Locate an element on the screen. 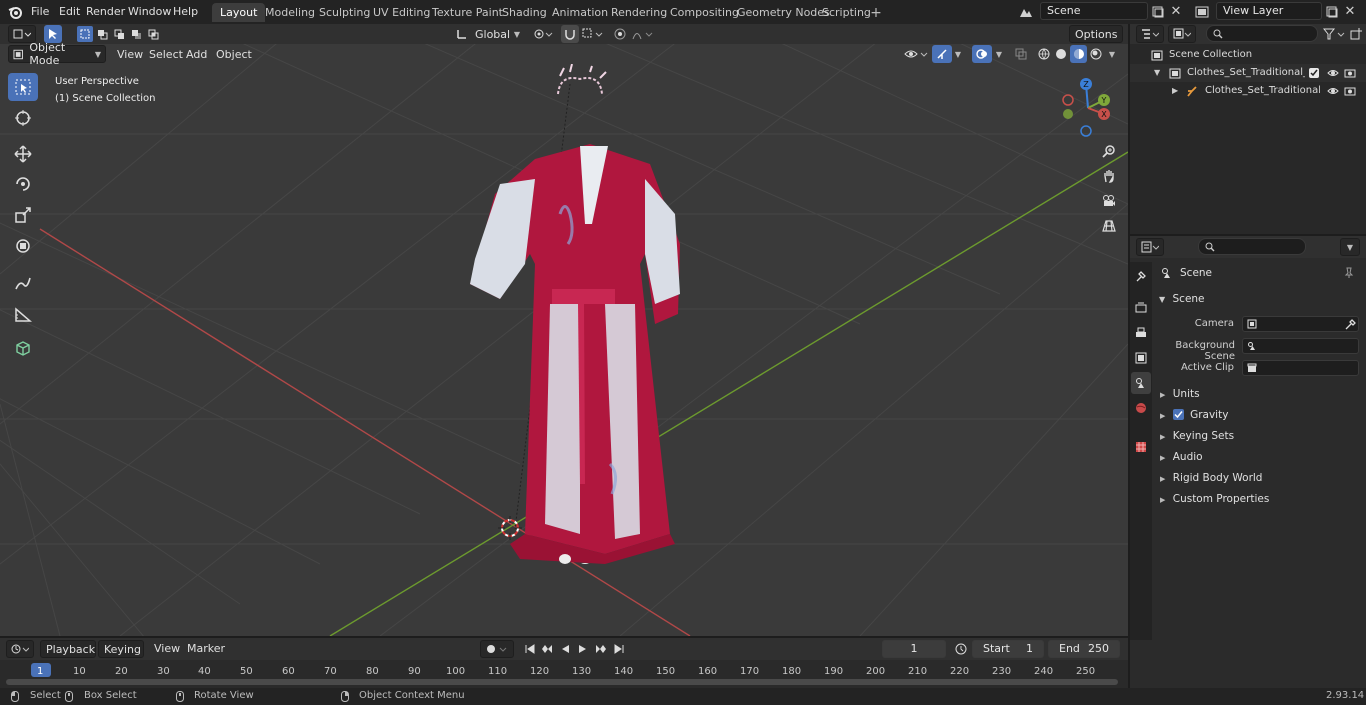 This screenshot has width=1366, height=705. select-mode-new-icon is located at coordinates (85, 34).